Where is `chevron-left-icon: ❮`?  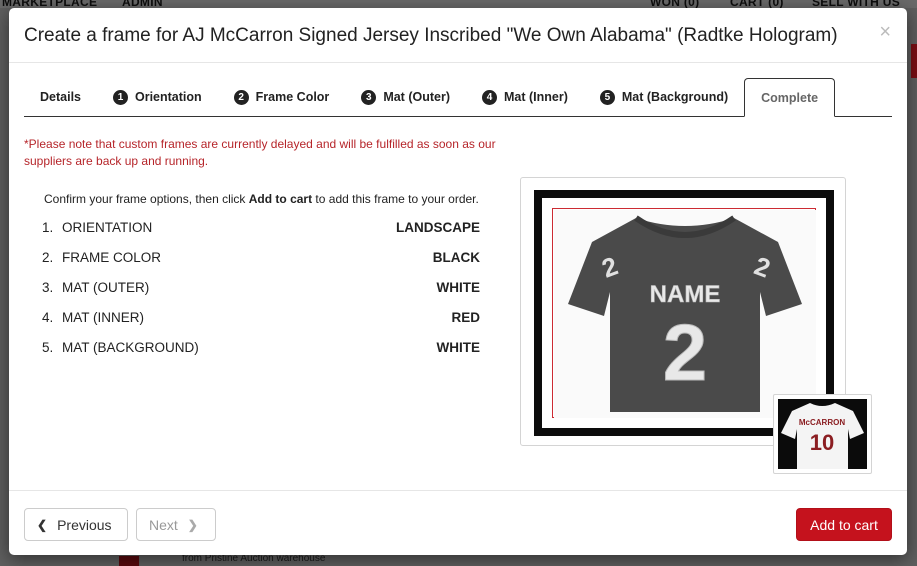 chevron-left-icon: ❮ is located at coordinates (42, 524).